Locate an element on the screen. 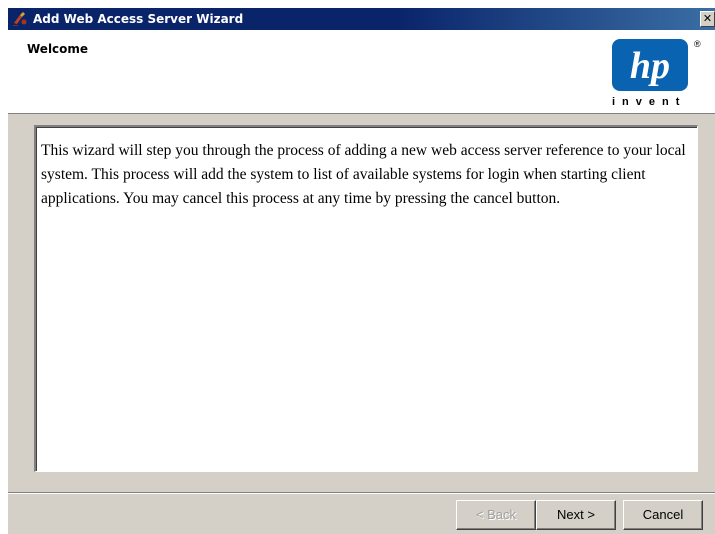  hp-logo: hp ® invent is located at coordinates (660, 74).